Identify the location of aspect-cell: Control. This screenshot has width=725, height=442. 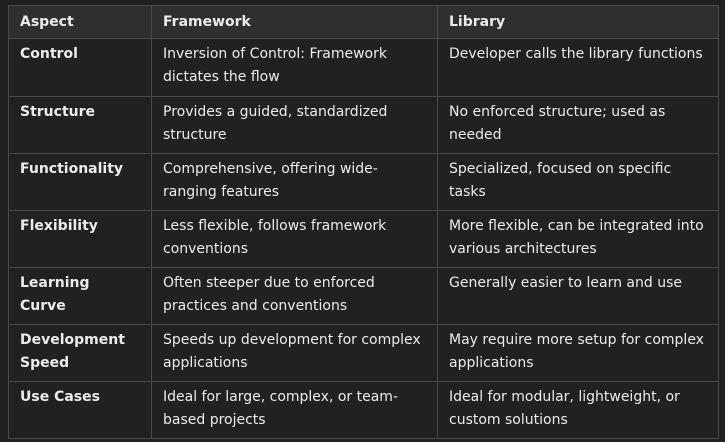
(80, 67).